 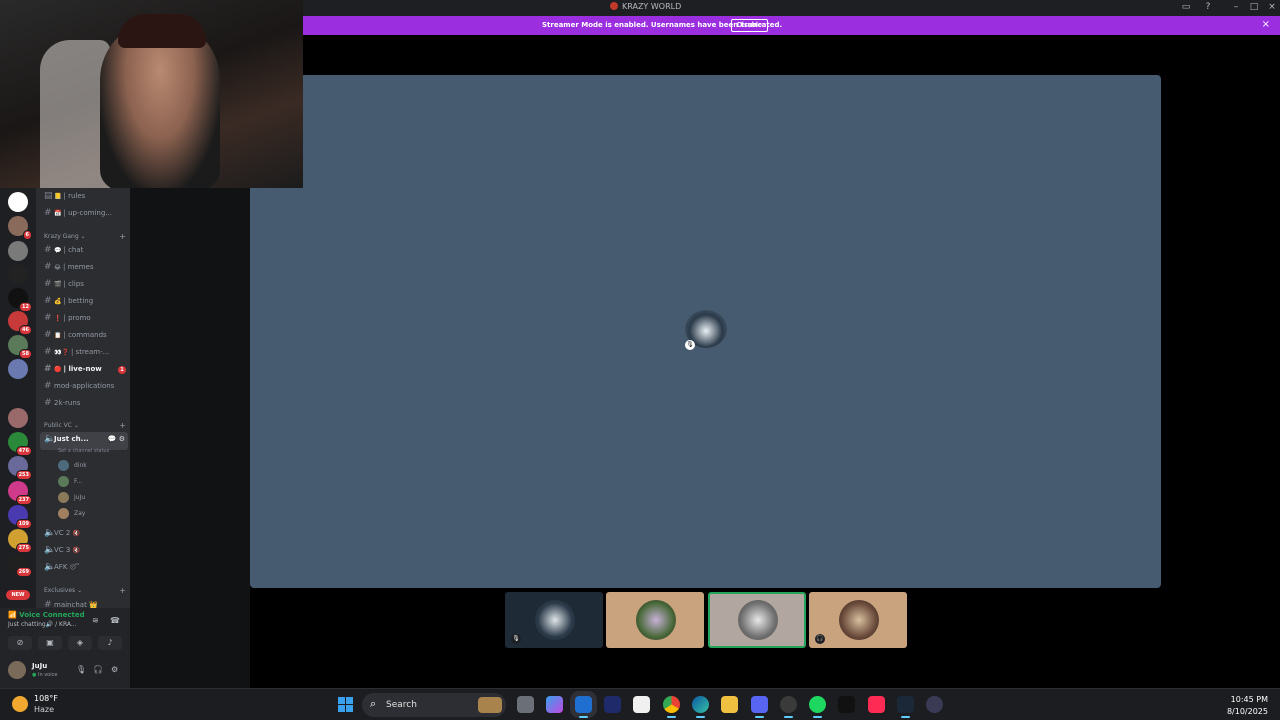 I want to click on channel-label: chat, so click(x=76, y=250).